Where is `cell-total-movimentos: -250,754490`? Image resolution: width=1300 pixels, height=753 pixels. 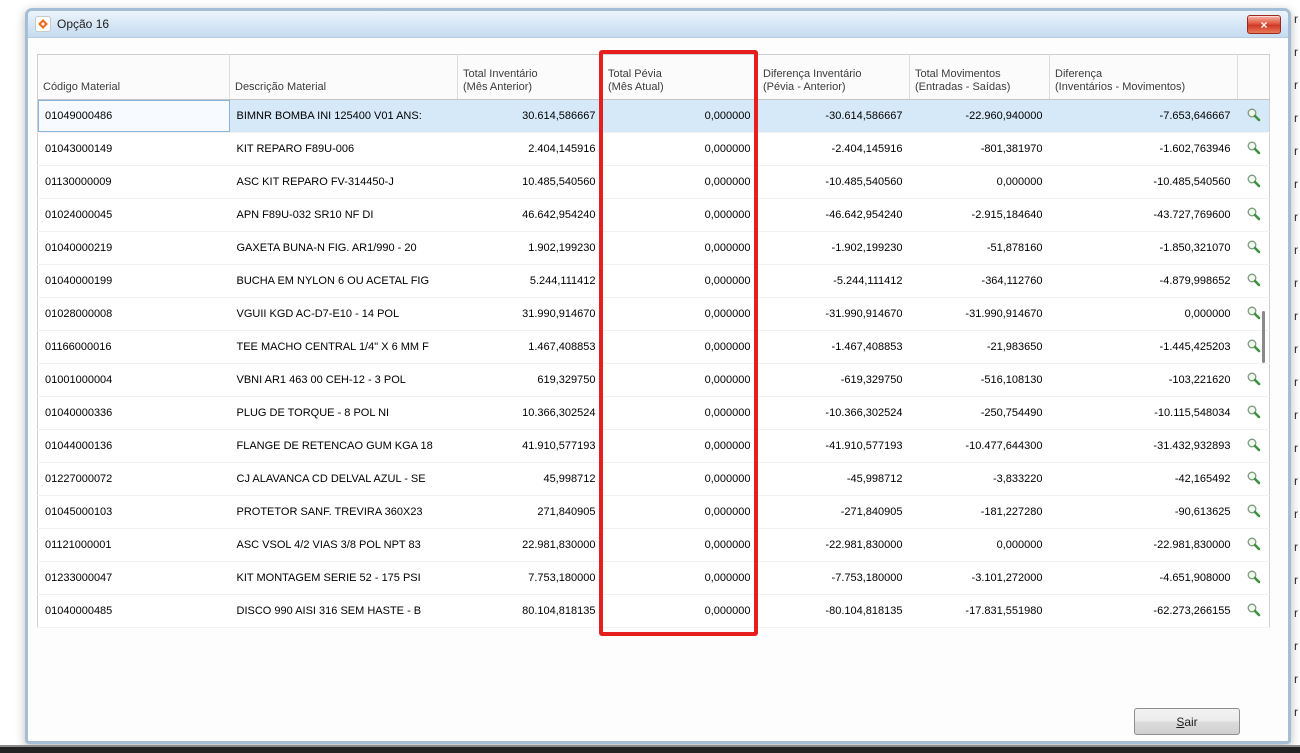
cell-total-movimentos: -250,754490 is located at coordinates (979, 413).